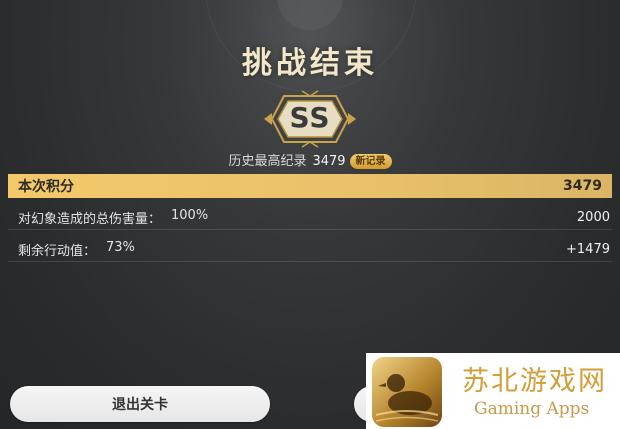  What do you see at coordinates (534, 381) in the screenshot?
I see `watermark-title: 苏北游戏网` at bounding box center [534, 381].